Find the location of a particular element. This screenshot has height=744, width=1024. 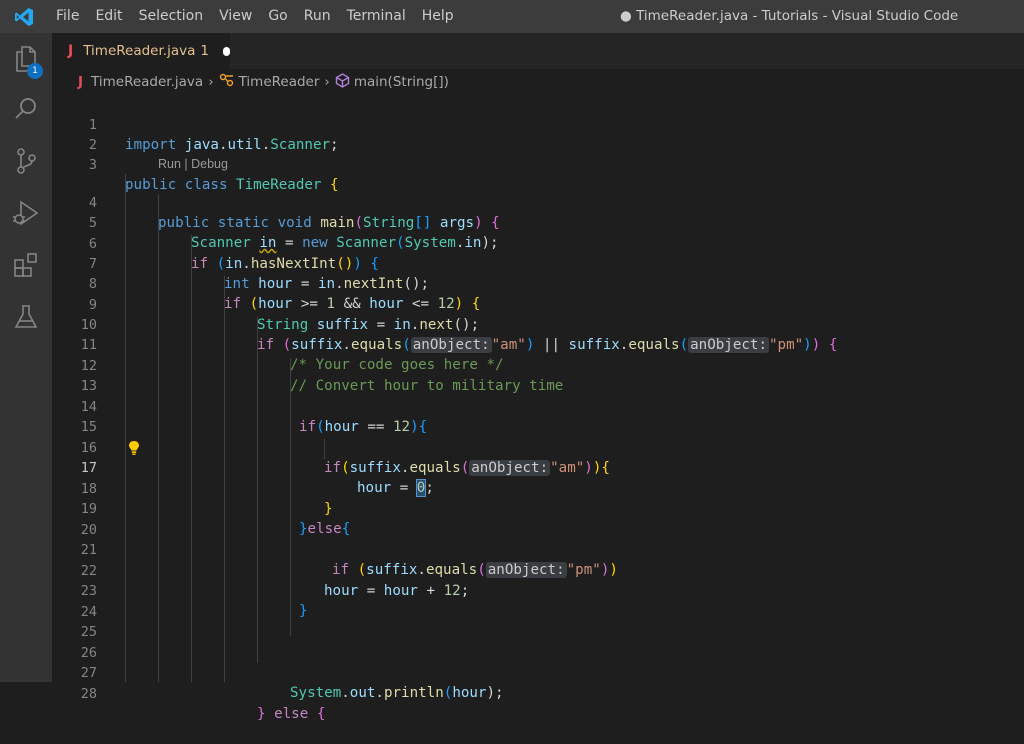

menu-terminal: Terminal is located at coordinates (376, 16).